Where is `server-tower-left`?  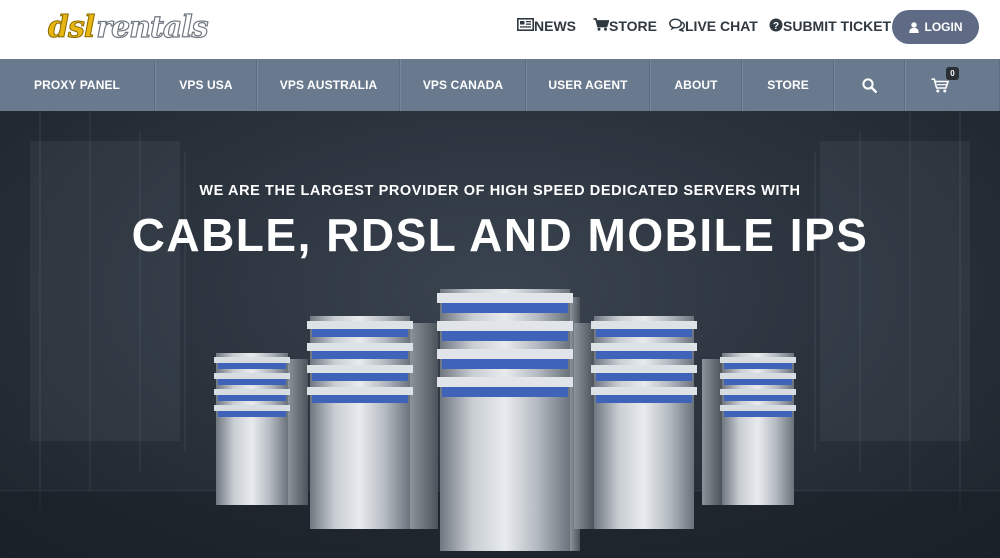 server-tower-left is located at coordinates (372, 422).